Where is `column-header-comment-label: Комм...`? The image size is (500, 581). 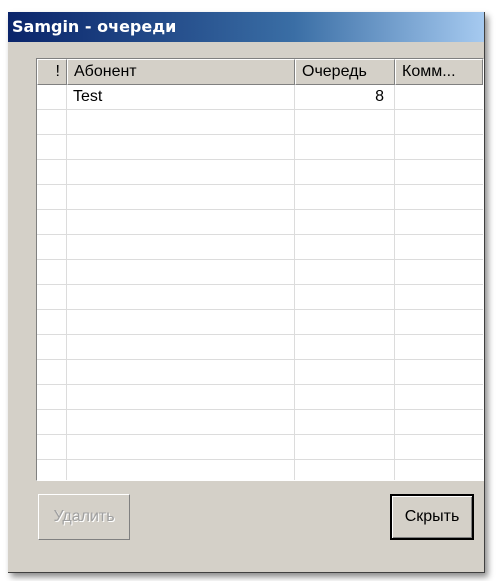
column-header-comment-label: Комм... is located at coordinates (429, 71).